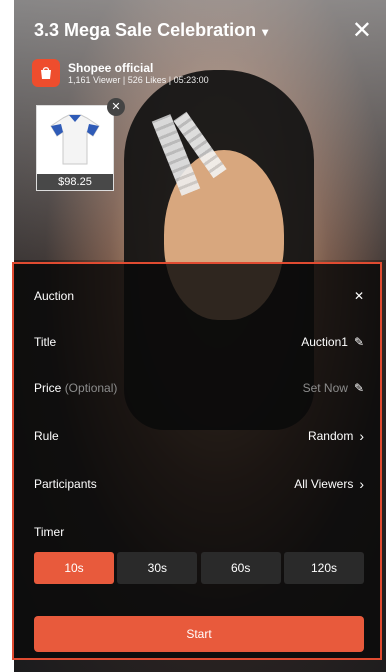 The width and height of the screenshot is (389, 672). Describe the element at coordinates (330, 436) in the screenshot. I see `rule-value: Random` at that location.